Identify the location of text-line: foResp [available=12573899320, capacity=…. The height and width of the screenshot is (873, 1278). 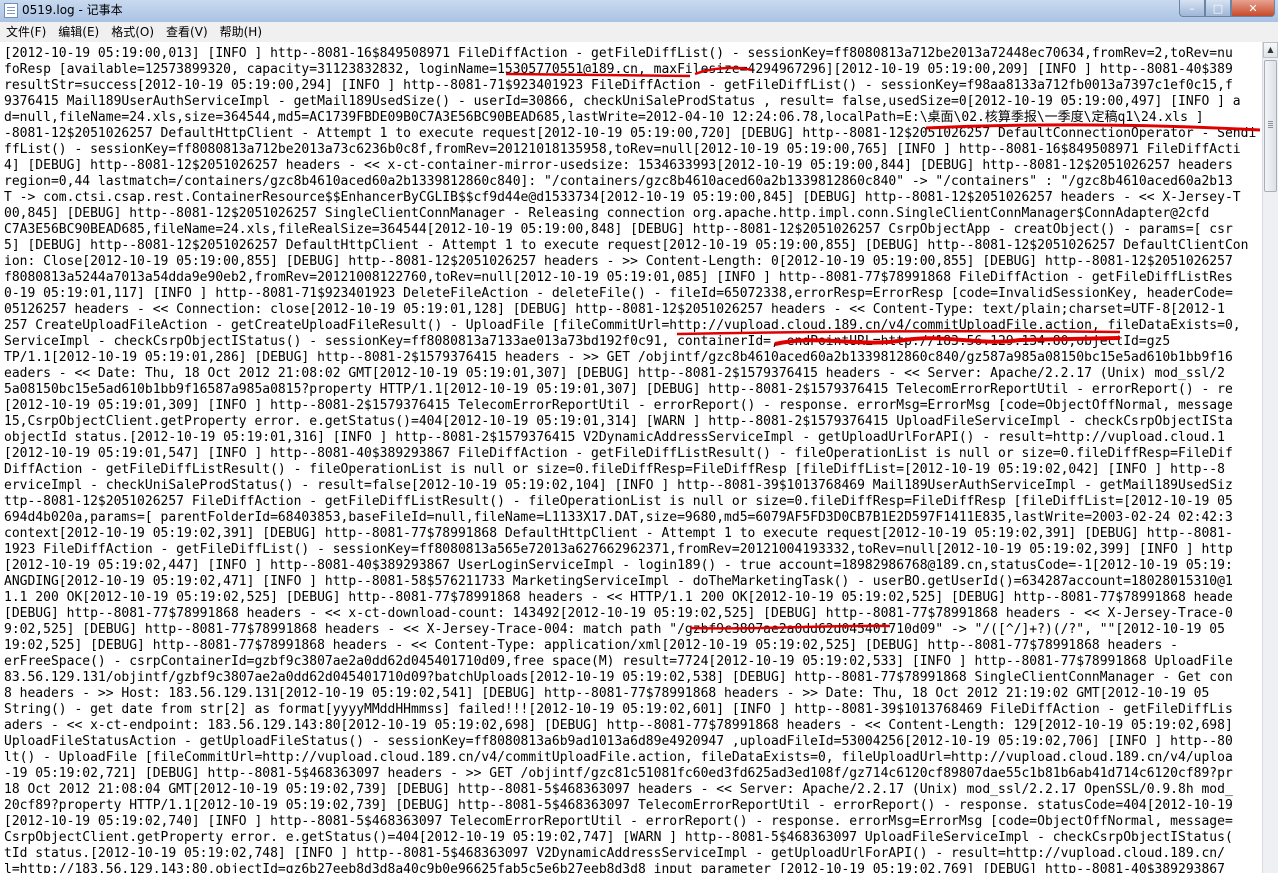
(618, 69).